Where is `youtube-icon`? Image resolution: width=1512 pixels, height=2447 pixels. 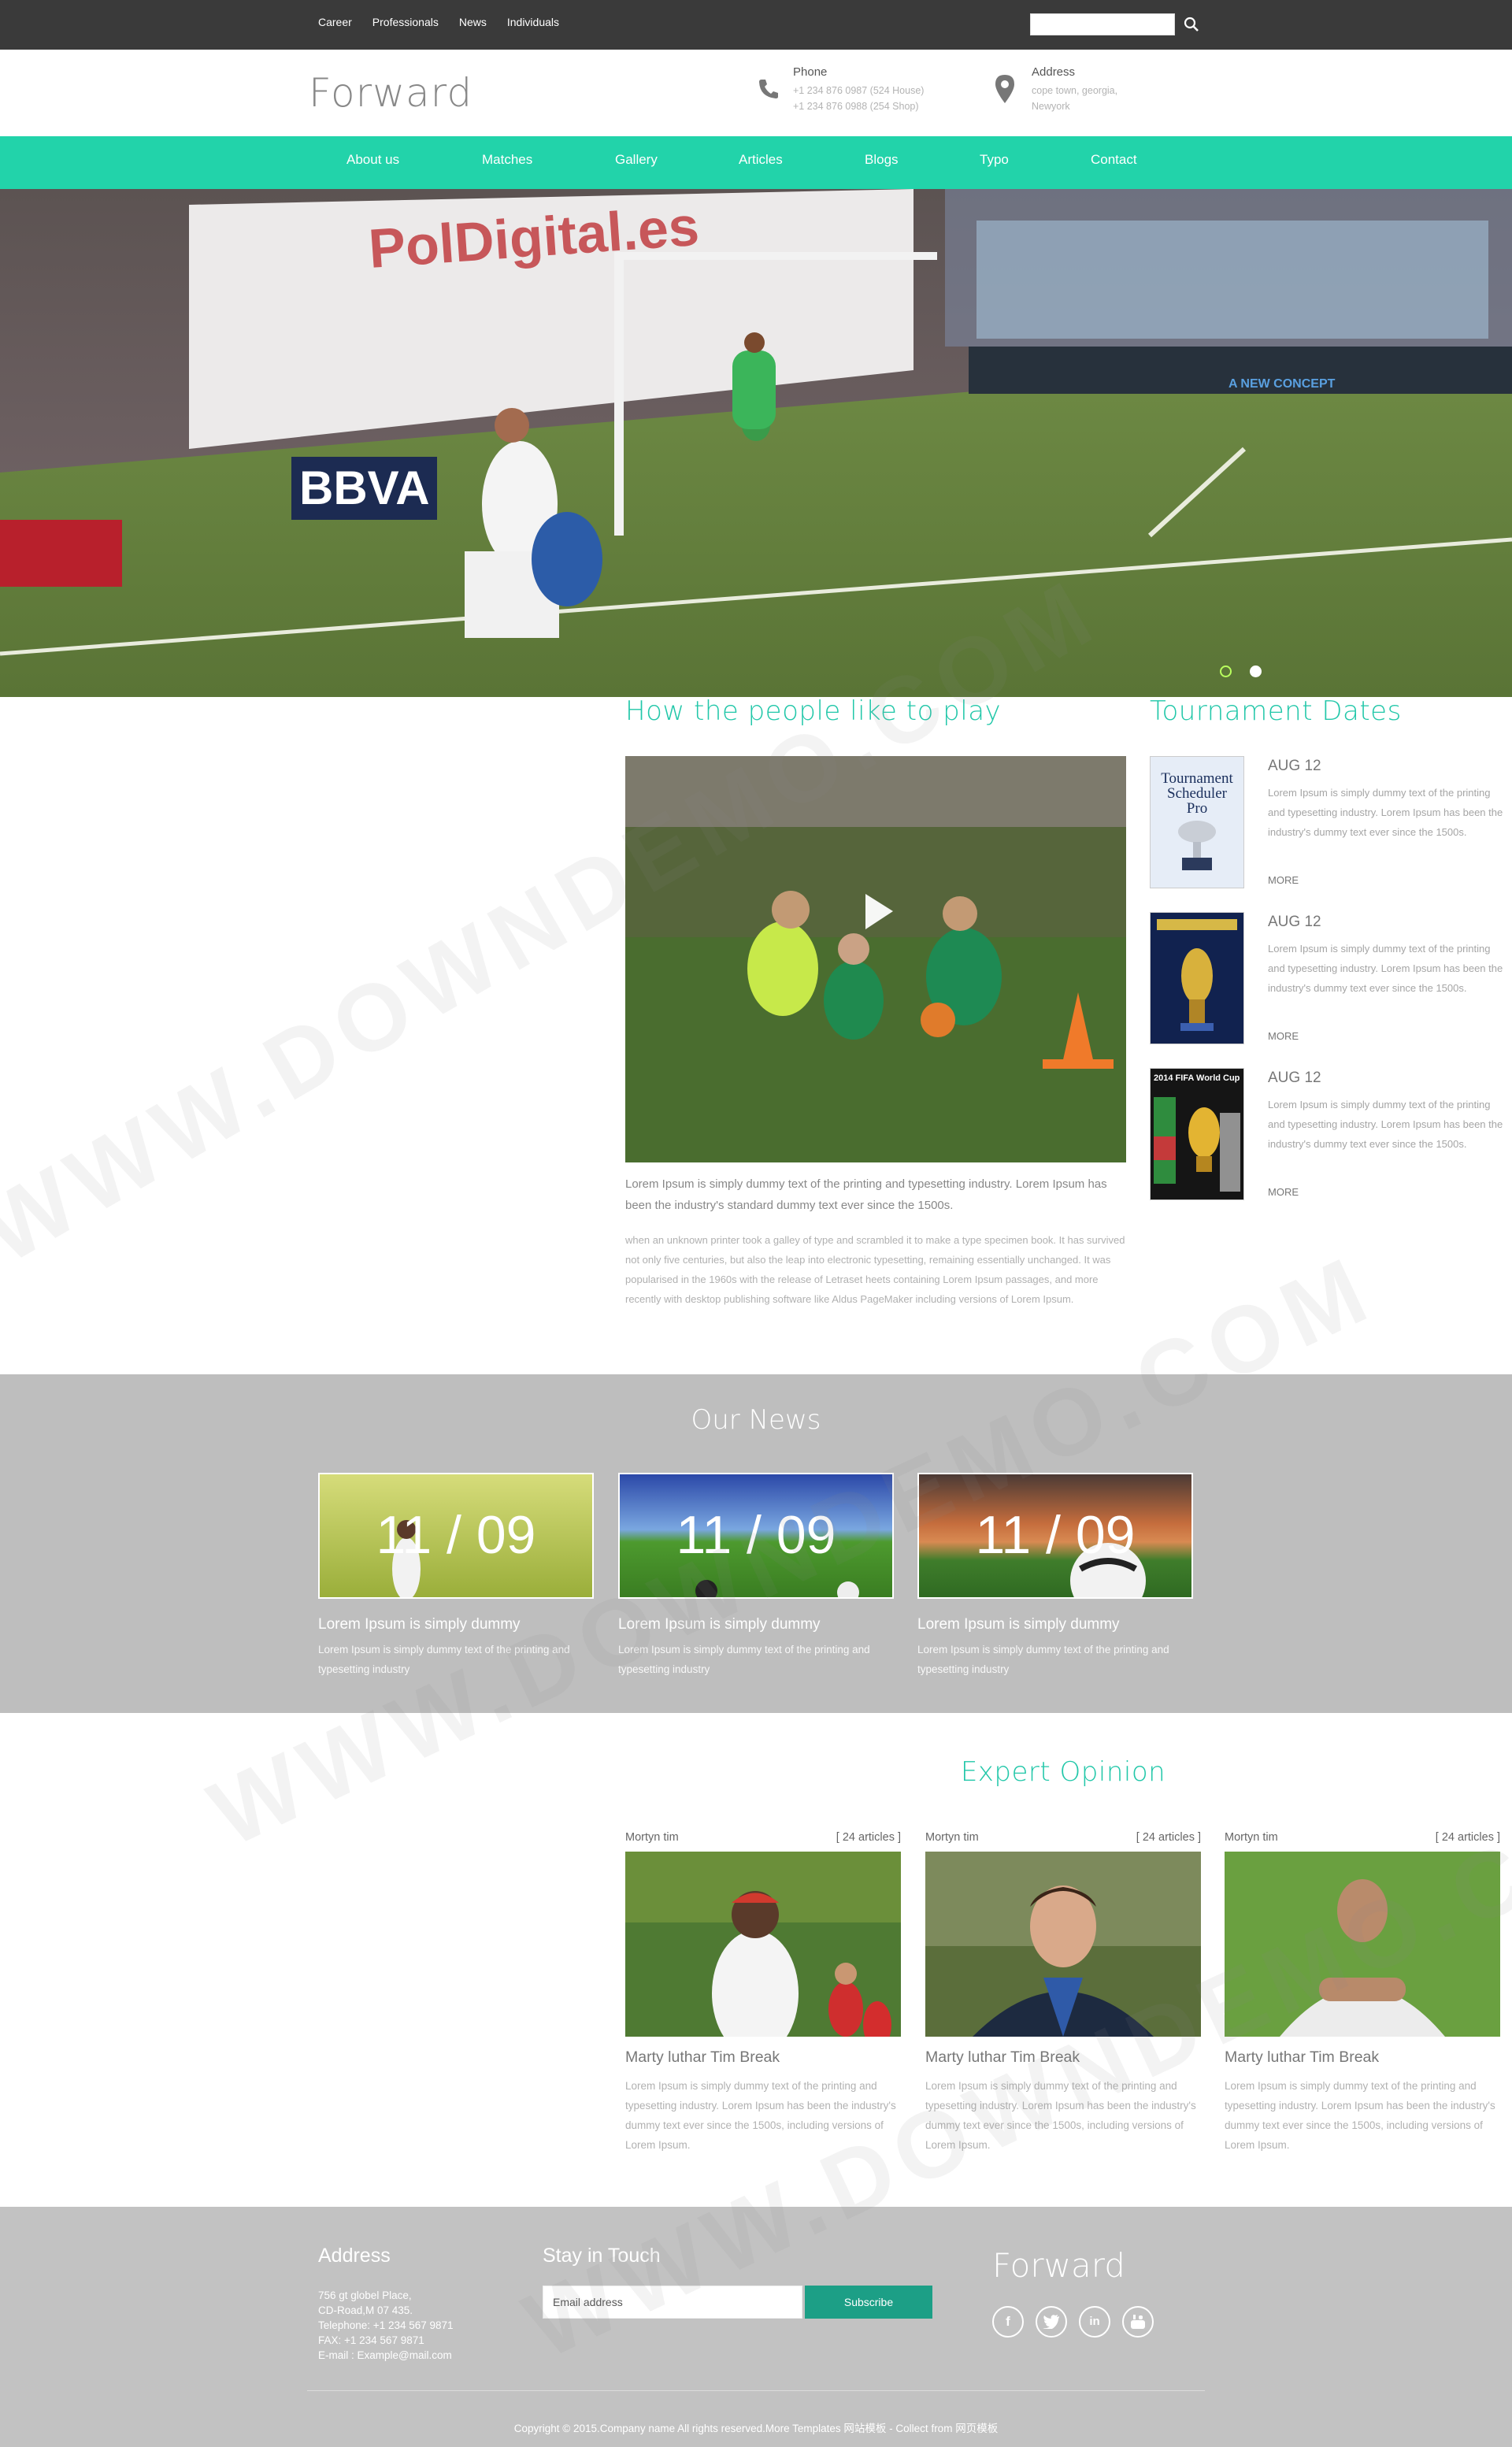
youtube-icon is located at coordinates (1138, 2322).